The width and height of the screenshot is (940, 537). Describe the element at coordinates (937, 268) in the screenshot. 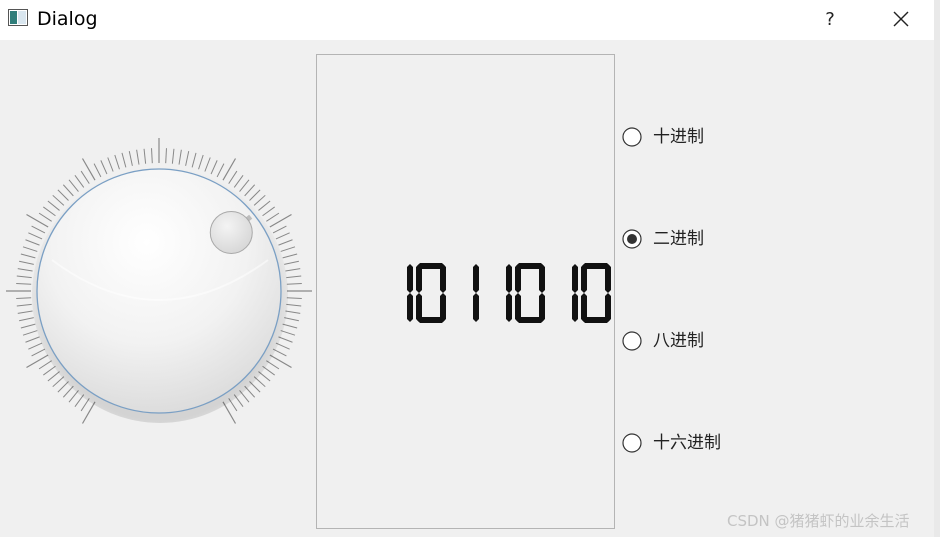

I see `window-border` at that location.